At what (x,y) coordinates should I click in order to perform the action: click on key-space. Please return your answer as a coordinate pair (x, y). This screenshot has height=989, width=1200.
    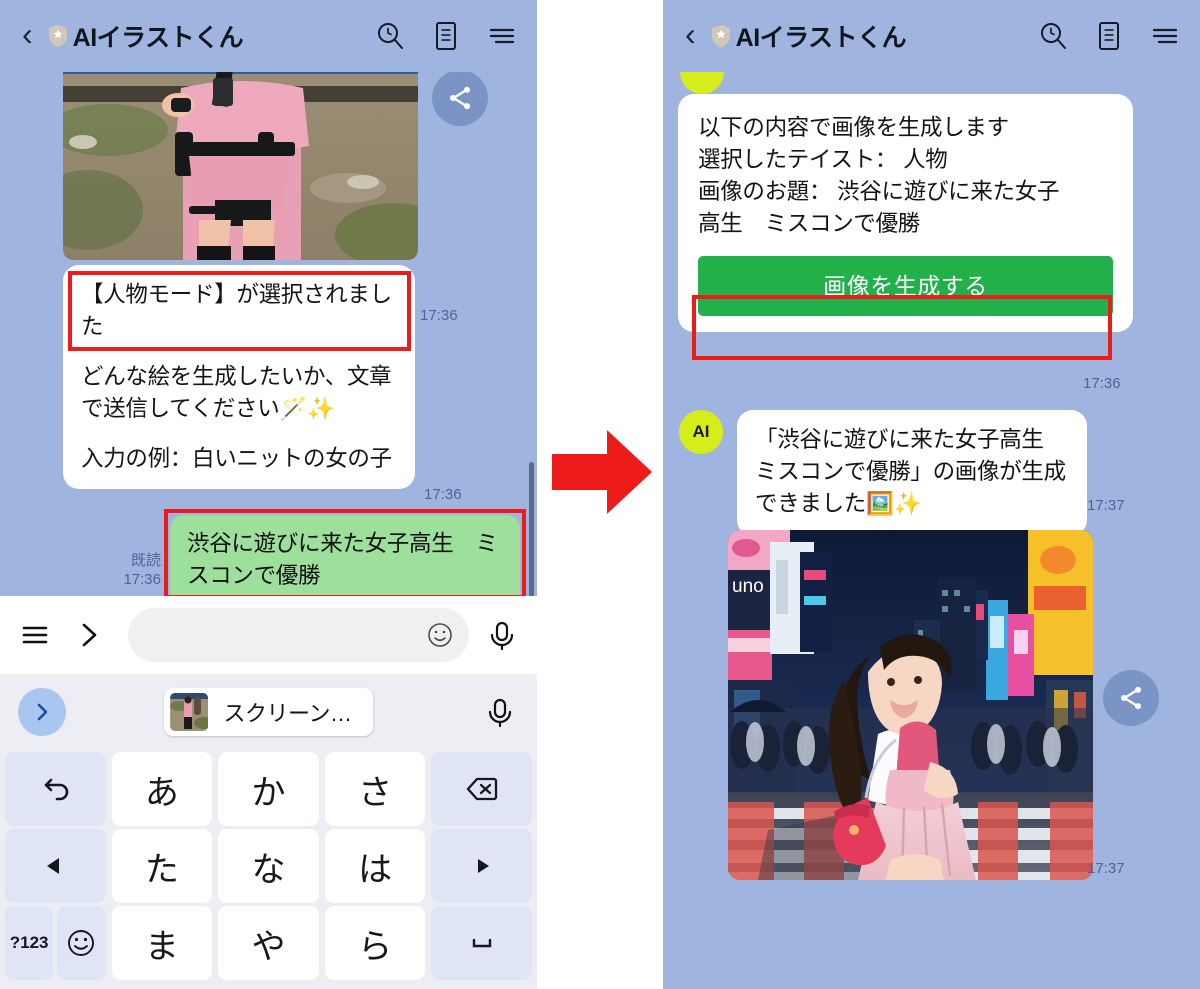
    Looking at the image, I should click on (481, 943).